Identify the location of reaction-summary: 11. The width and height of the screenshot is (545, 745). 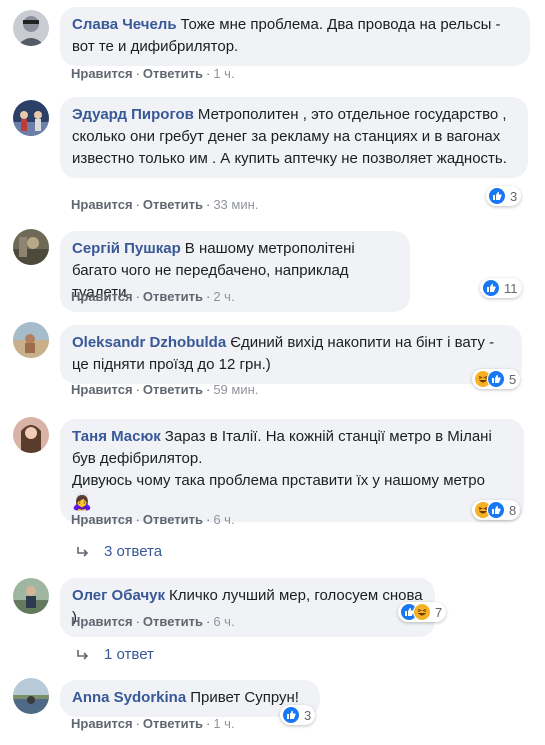
(501, 288).